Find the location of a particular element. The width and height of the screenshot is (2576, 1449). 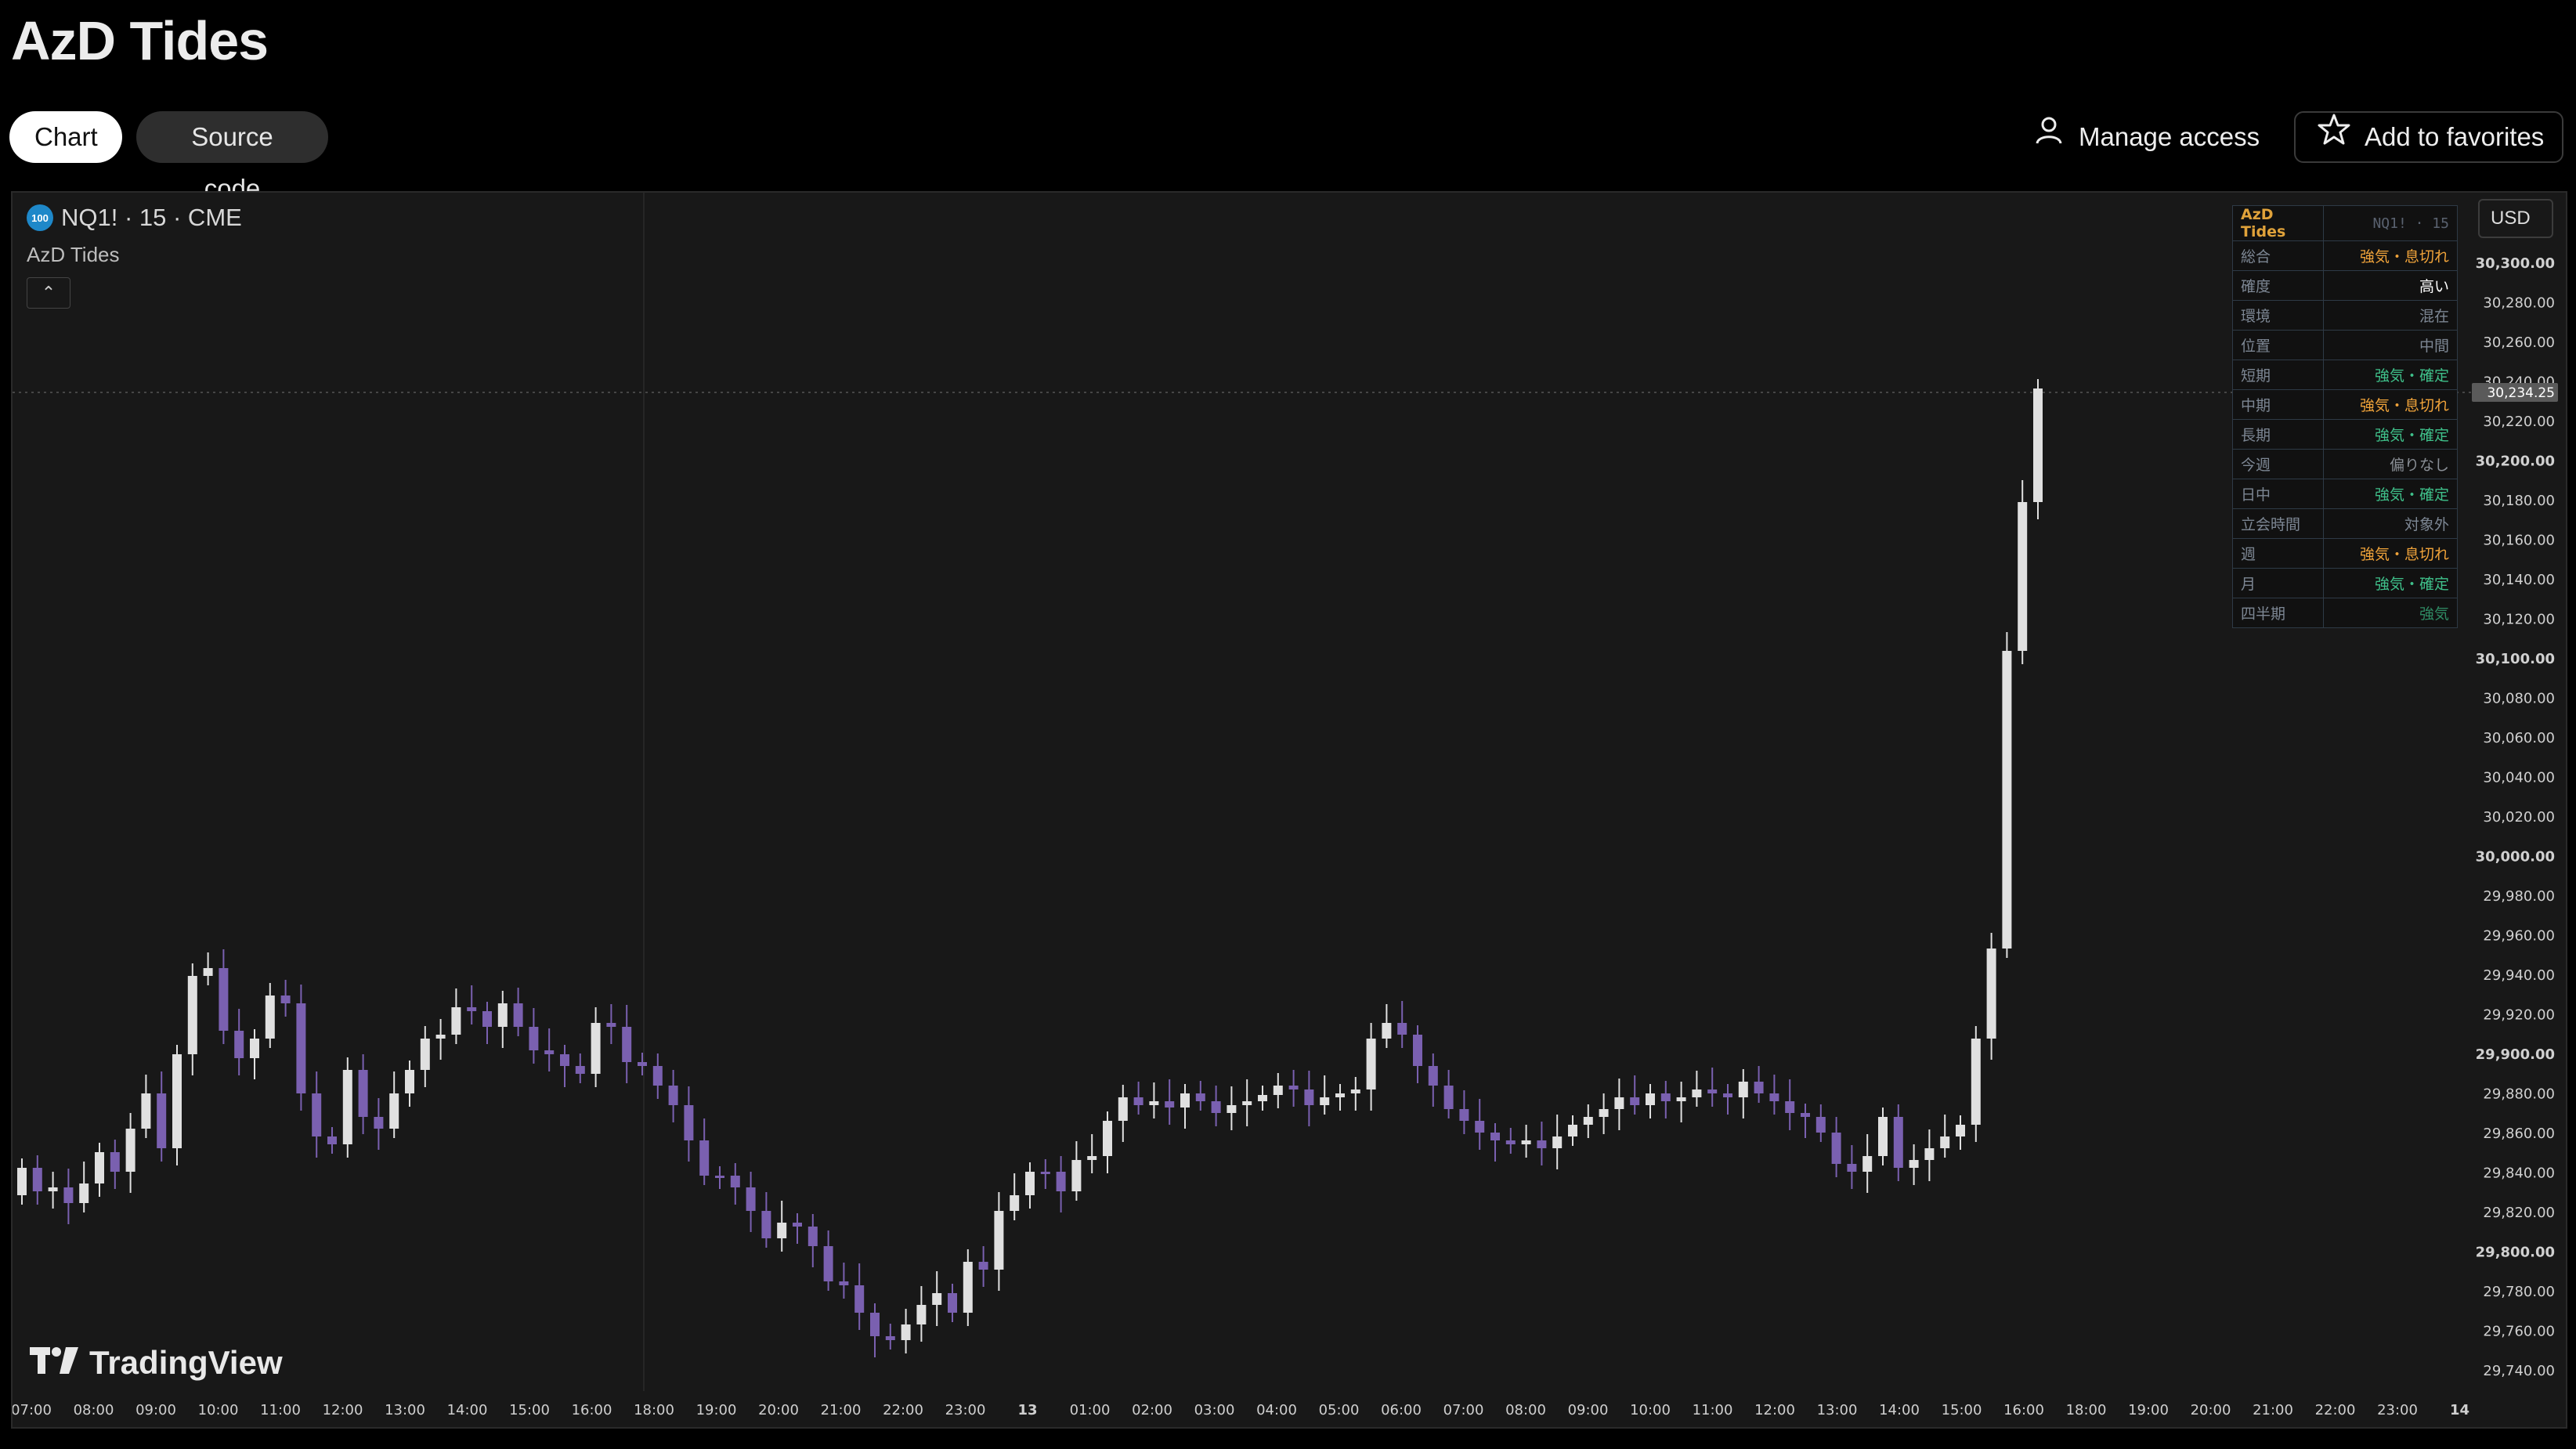

info-table-row: 確度 高い is located at coordinates (2345, 285).